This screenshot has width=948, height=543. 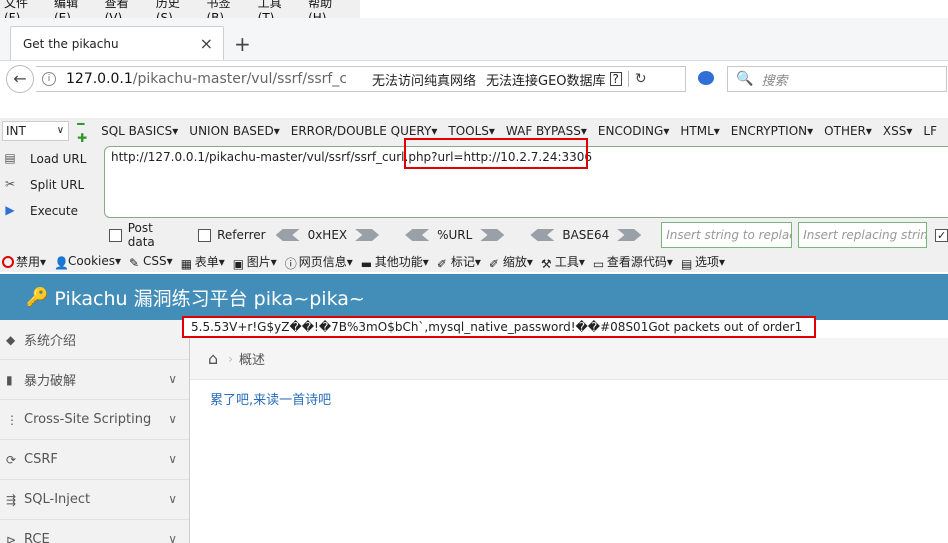 I want to click on view-source-menu: ▭ 查看源代码▾, so click(x=634, y=262).